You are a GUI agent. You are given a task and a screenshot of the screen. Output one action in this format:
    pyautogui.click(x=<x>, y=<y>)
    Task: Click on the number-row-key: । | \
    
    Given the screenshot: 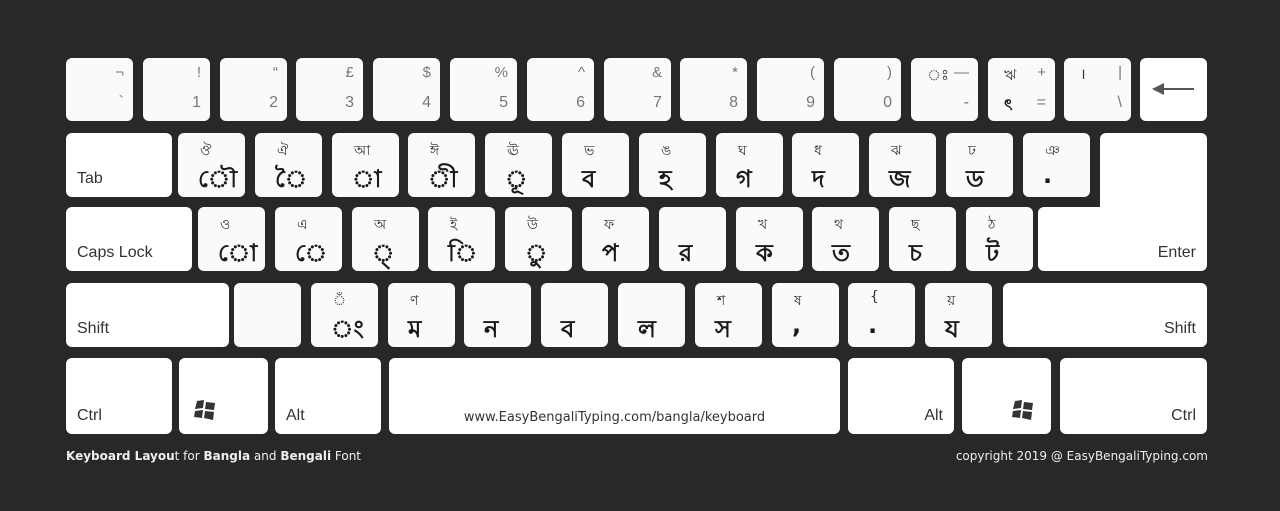 What is the action you would take?
    pyautogui.click(x=1097, y=89)
    